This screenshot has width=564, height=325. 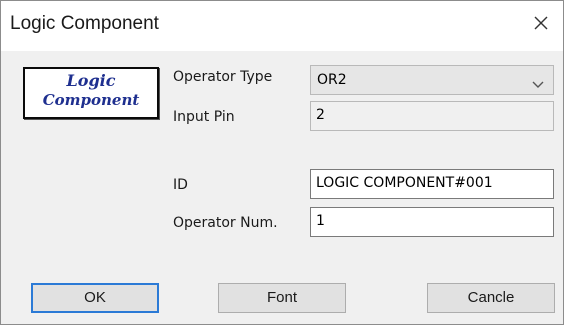 What do you see at coordinates (282, 298) in the screenshot?
I see `font-button: Font` at bounding box center [282, 298].